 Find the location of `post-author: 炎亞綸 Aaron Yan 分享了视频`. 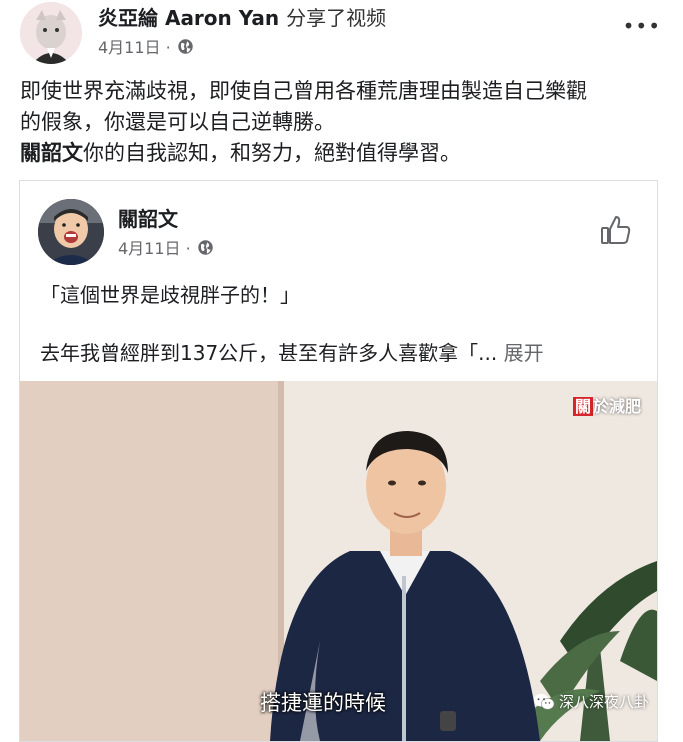

post-author: 炎亞綸 Aaron Yan 分享了视频 is located at coordinates (242, 16).